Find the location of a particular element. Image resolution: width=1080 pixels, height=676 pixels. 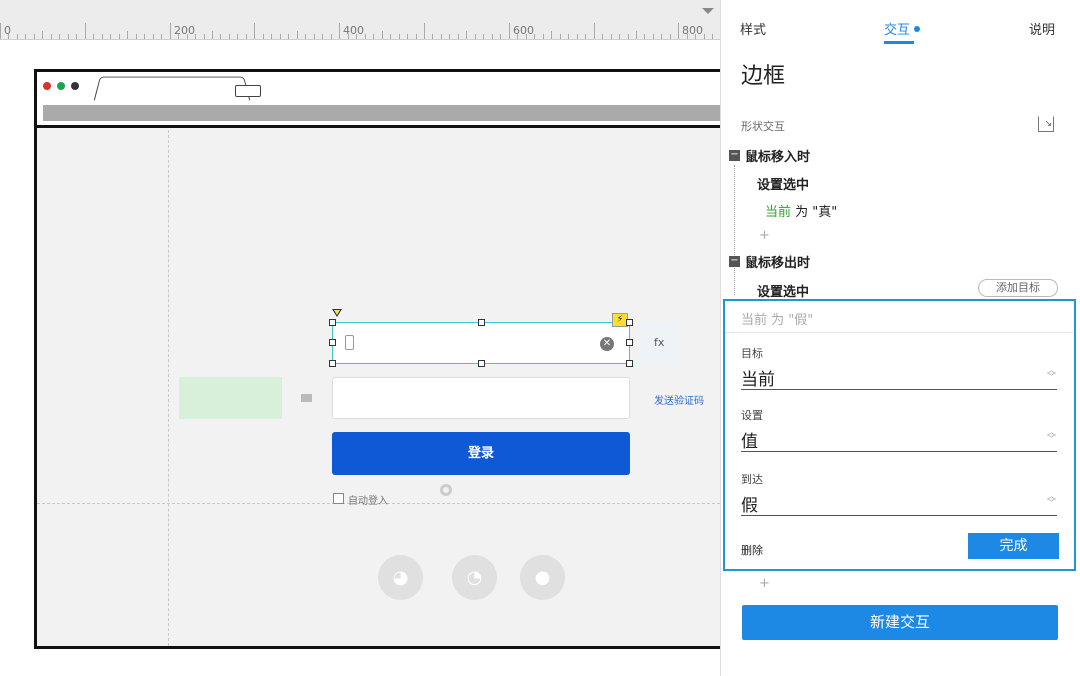

tab-style: 样式 is located at coordinates (753, 28).